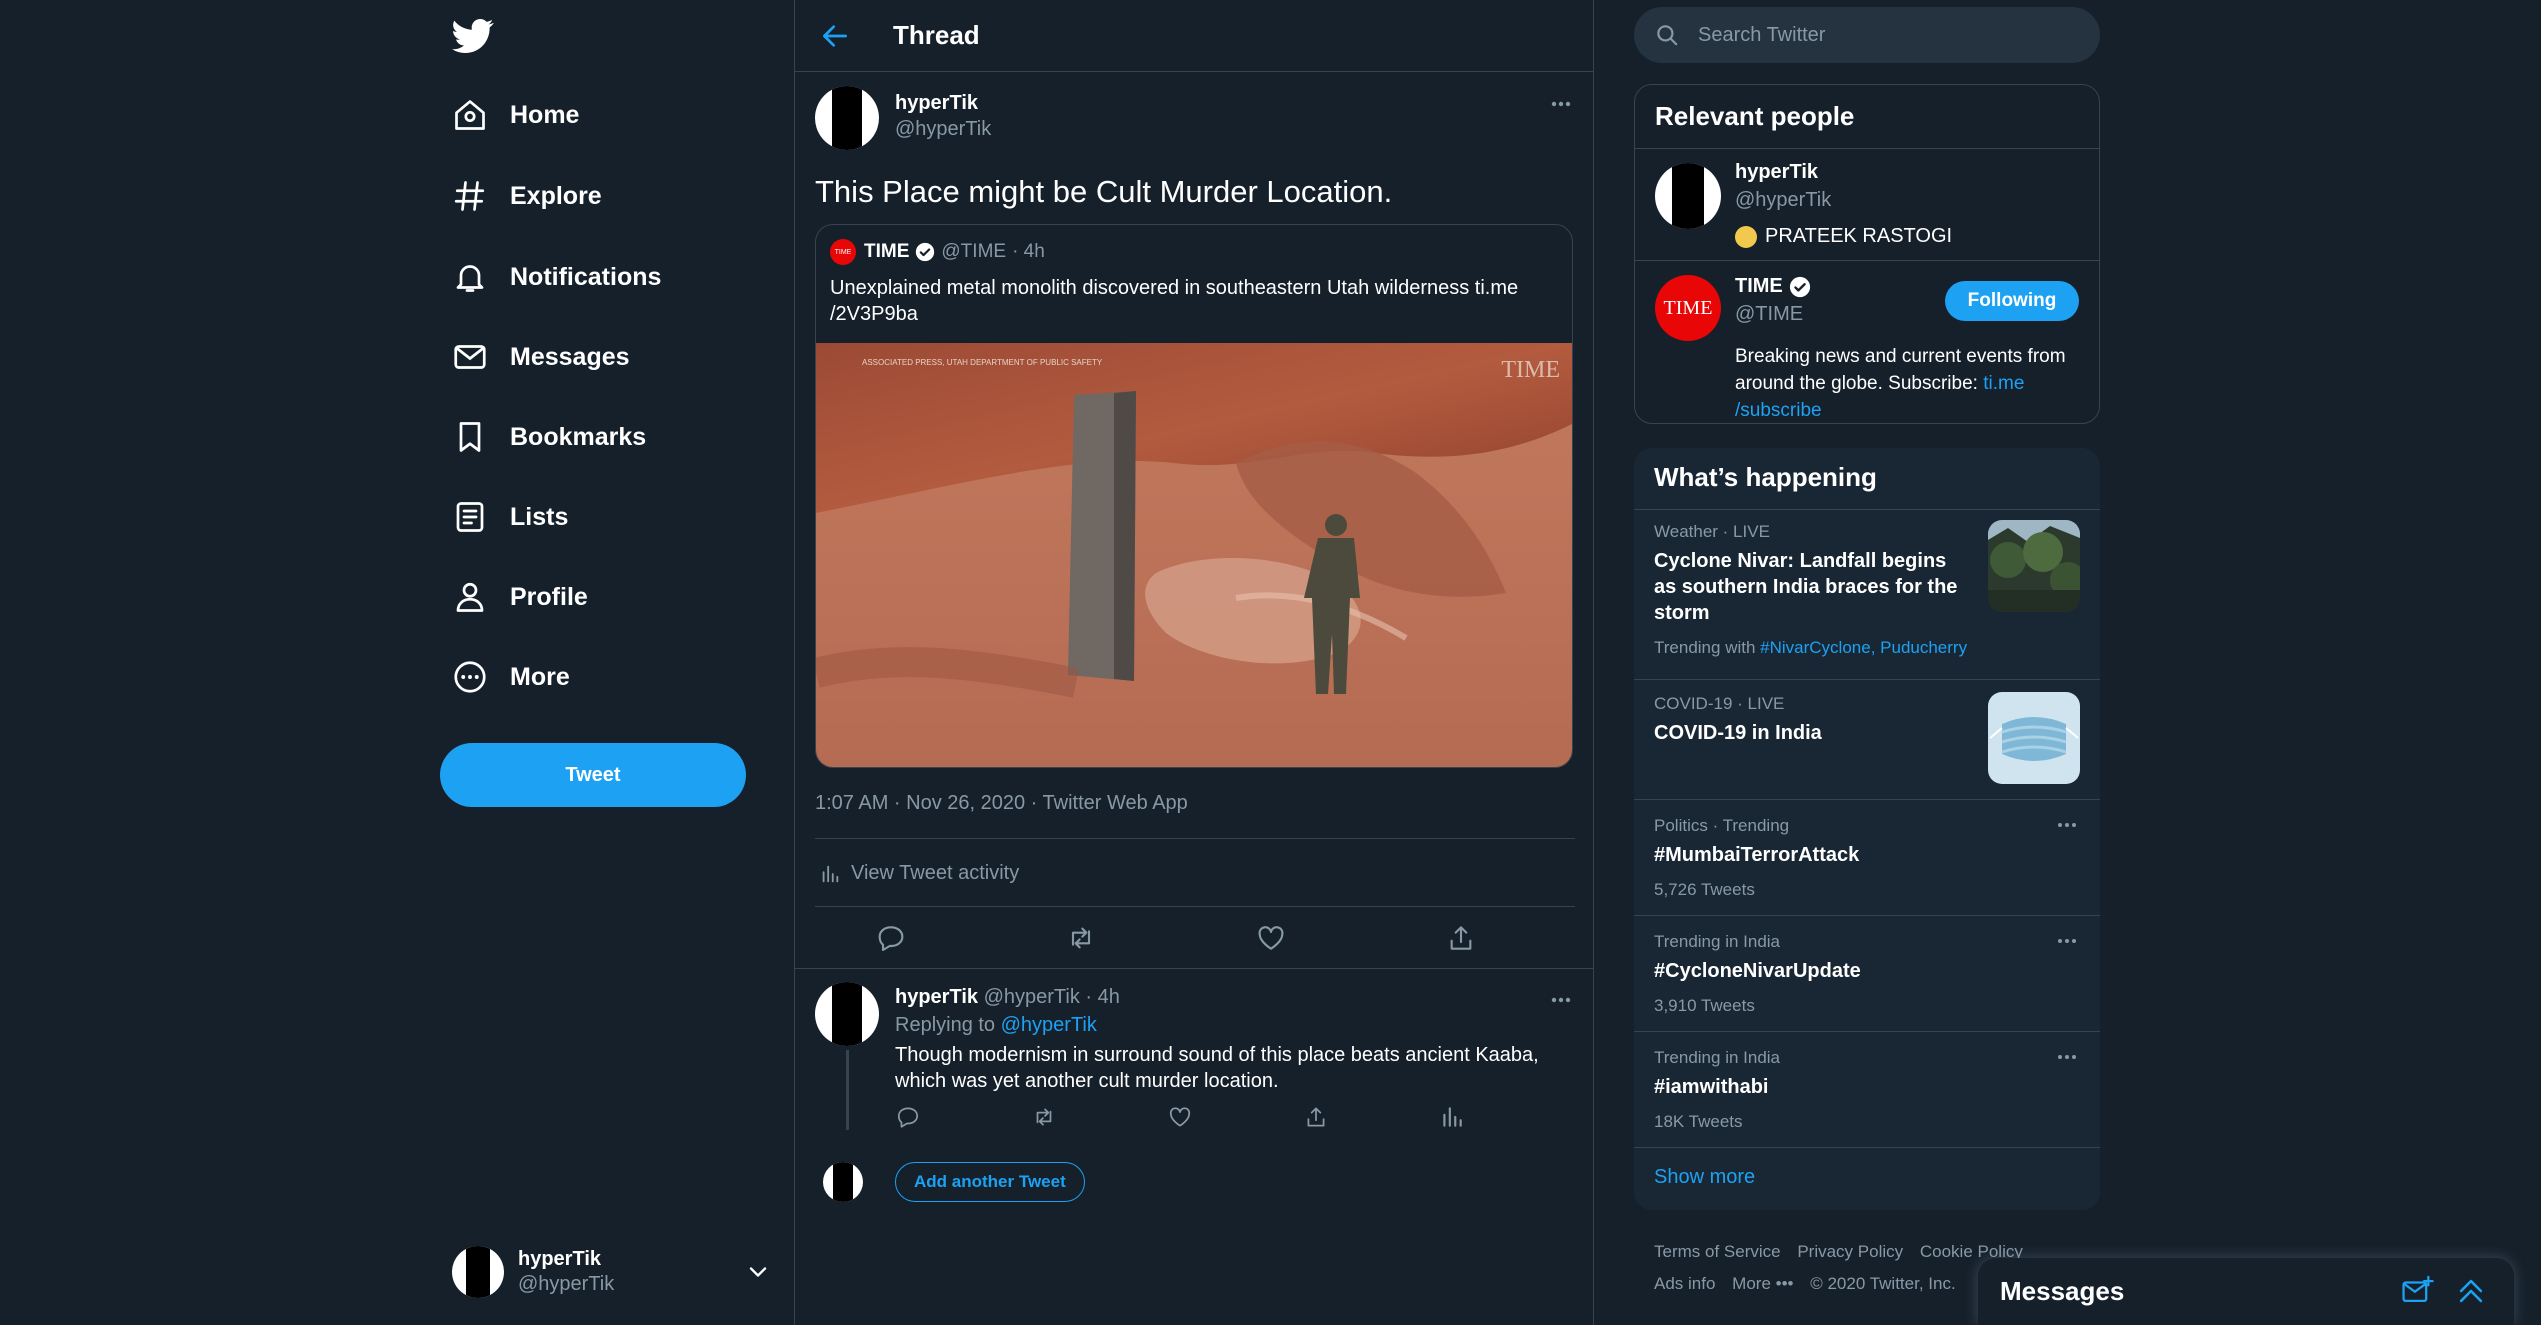 The image size is (2541, 1325). What do you see at coordinates (1711, 1087) in the screenshot?
I see `trend-title: #iamwithabi` at bounding box center [1711, 1087].